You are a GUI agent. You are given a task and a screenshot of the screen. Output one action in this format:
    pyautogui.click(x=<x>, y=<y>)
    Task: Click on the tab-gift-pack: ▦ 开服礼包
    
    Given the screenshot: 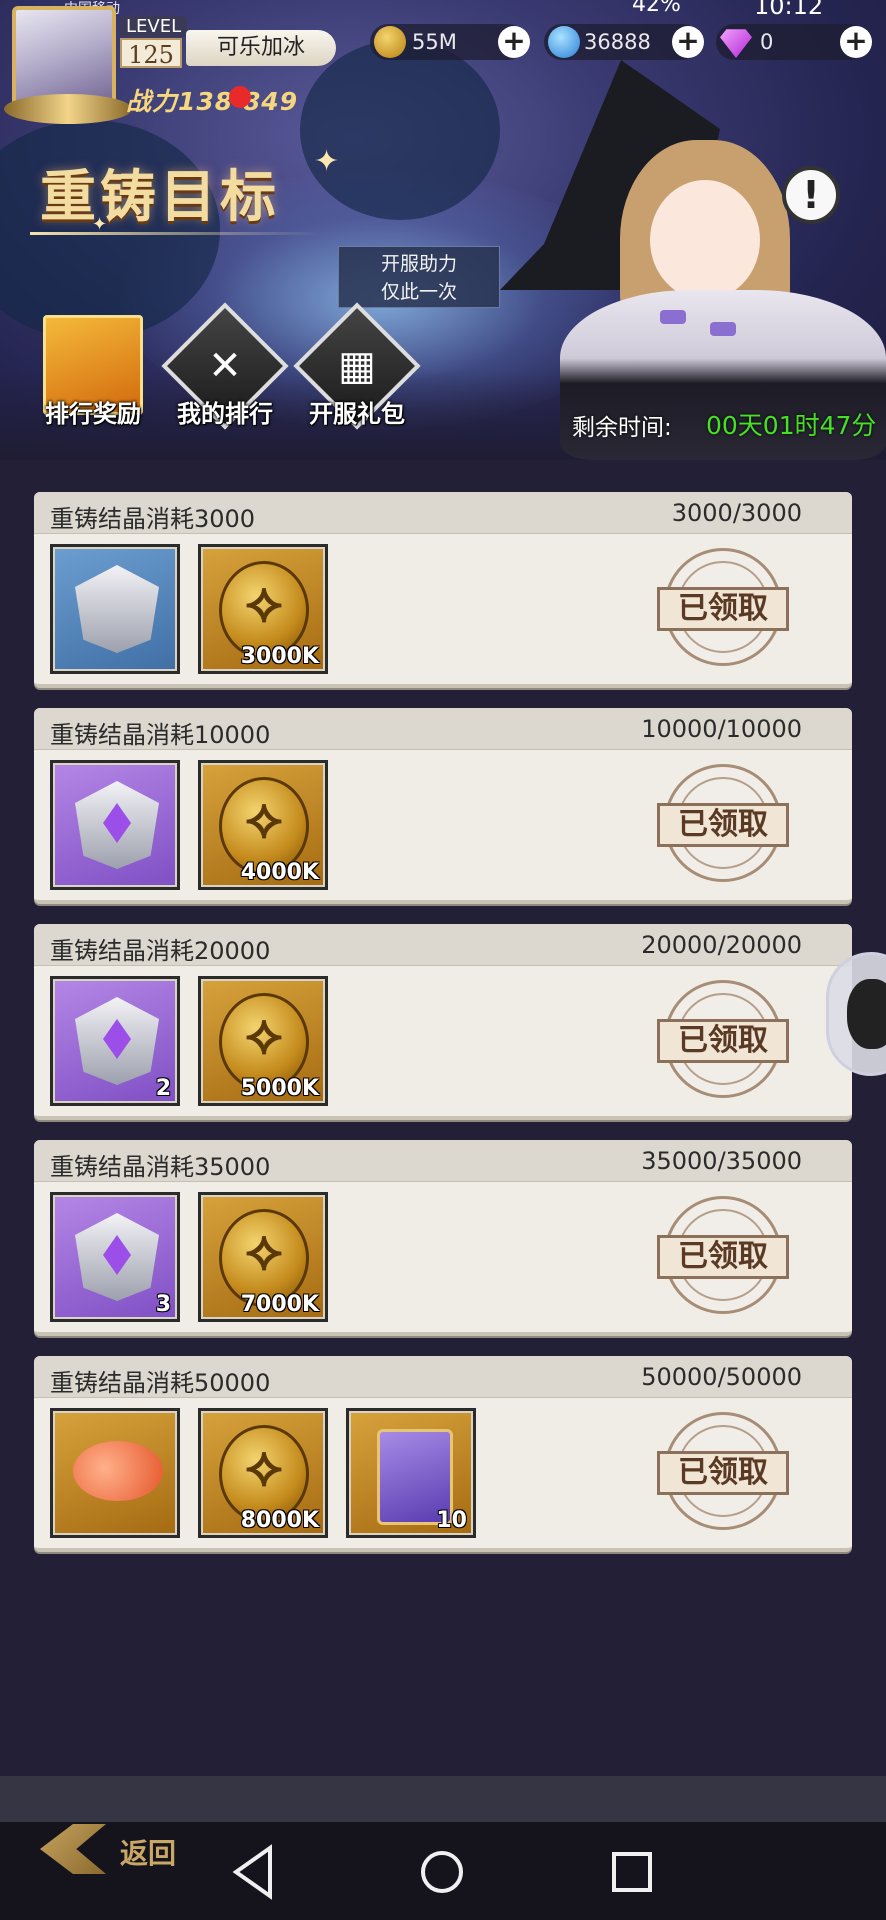 What is the action you would take?
    pyautogui.click(x=357, y=366)
    